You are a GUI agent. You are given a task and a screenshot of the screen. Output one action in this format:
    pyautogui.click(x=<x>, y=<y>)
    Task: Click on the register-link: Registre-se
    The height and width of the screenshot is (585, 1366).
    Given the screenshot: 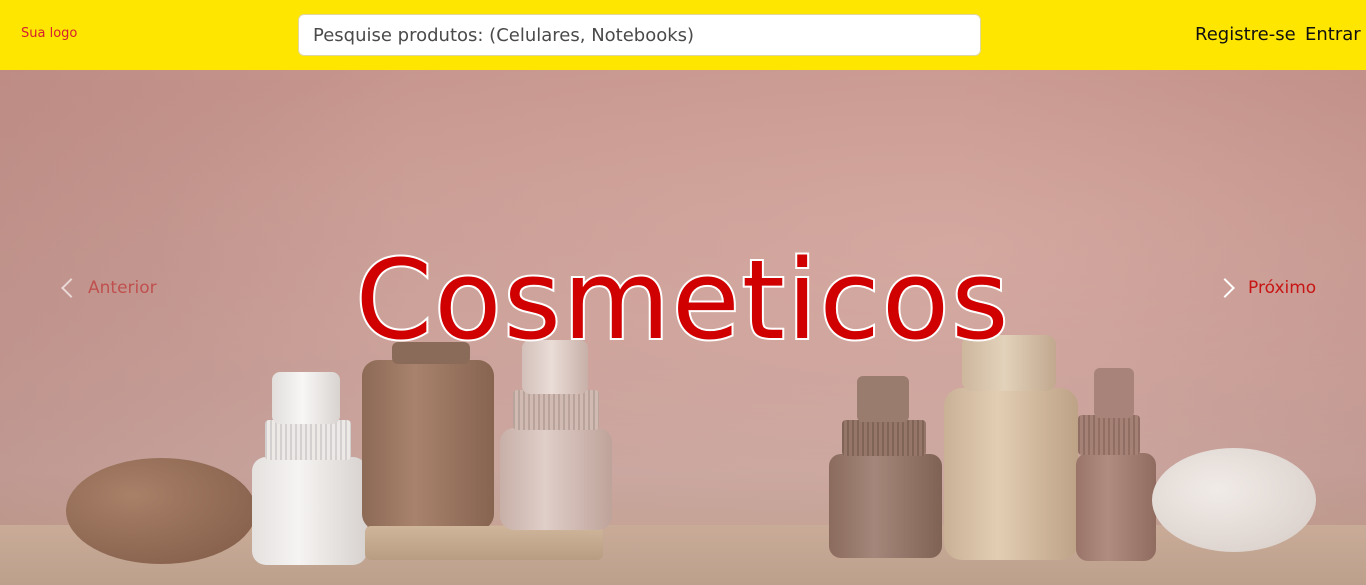 What is the action you would take?
    pyautogui.click(x=1245, y=34)
    